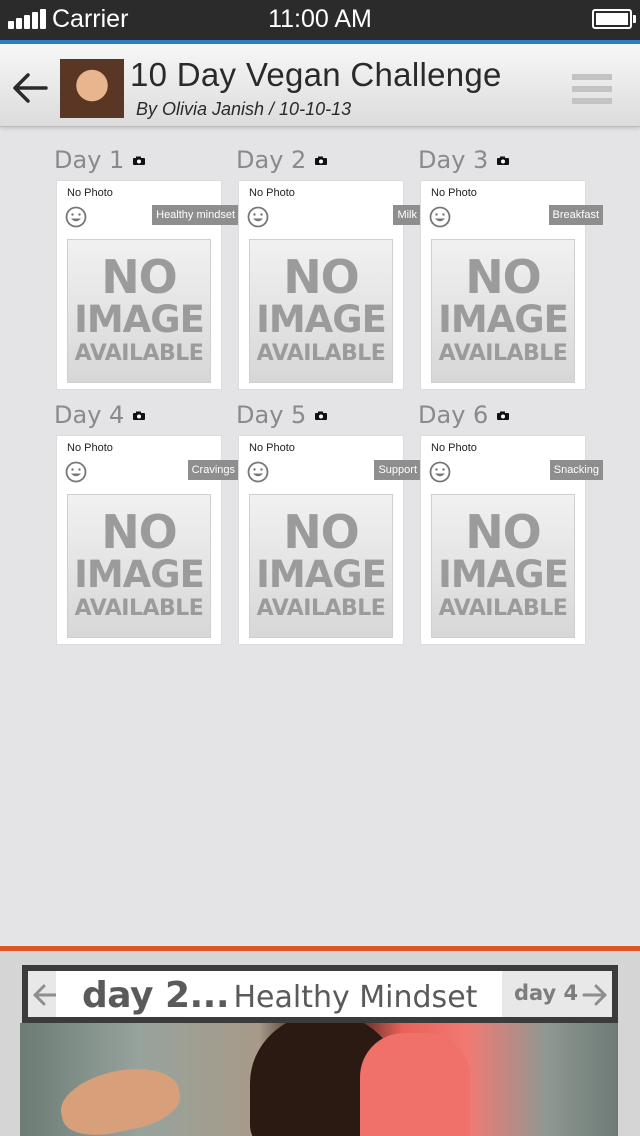 Image resolution: width=640 pixels, height=1136 pixels. I want to click on day-card: No Photo Support NO IMAGE AVAILABLE, so click(329, 540).